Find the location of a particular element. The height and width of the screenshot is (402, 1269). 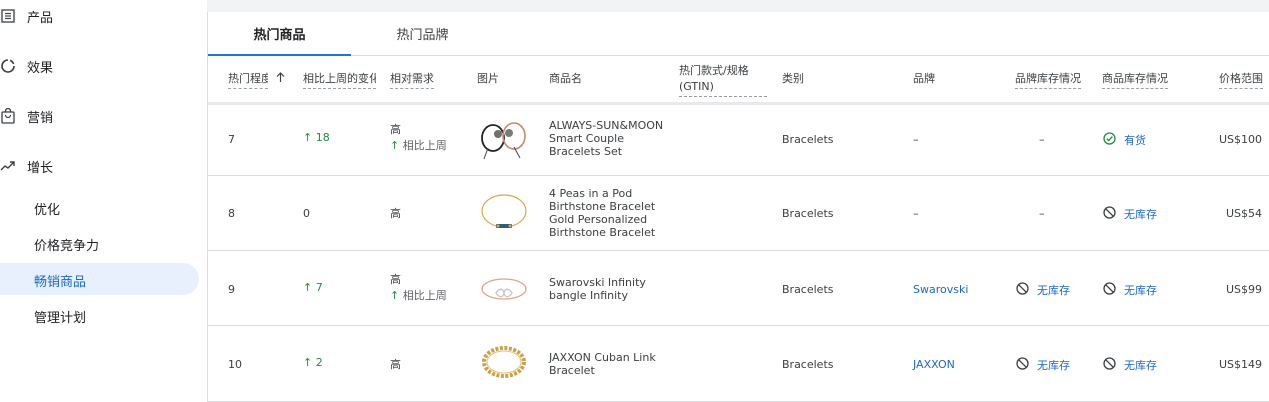

couple-bracelets-image is located at coordinates (504, 140).